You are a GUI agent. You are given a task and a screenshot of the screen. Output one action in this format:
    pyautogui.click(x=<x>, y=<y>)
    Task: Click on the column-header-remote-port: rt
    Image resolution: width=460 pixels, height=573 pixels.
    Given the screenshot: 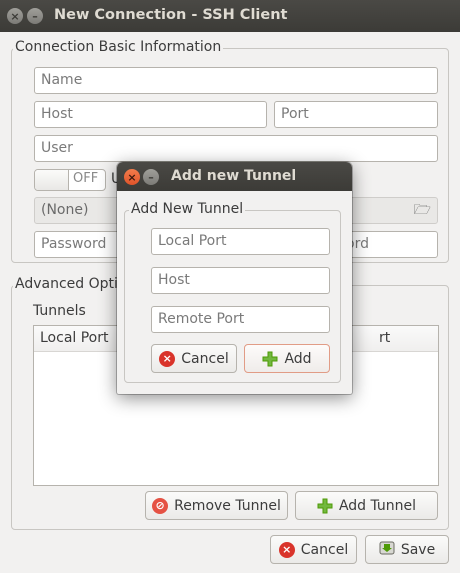 What is the action you would take?
    pyautogui.click(x=384, y=338)
    